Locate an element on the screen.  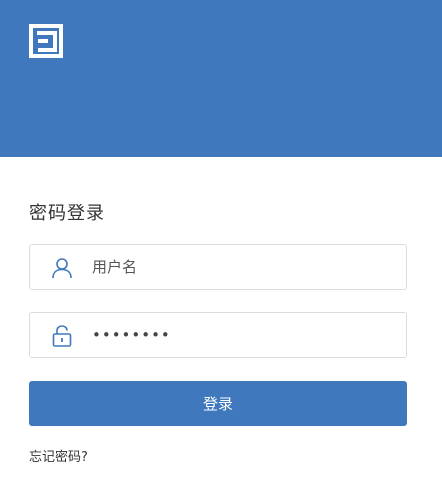
forgot-password-link: 忘记密码? is located at coordinates (58, 455).